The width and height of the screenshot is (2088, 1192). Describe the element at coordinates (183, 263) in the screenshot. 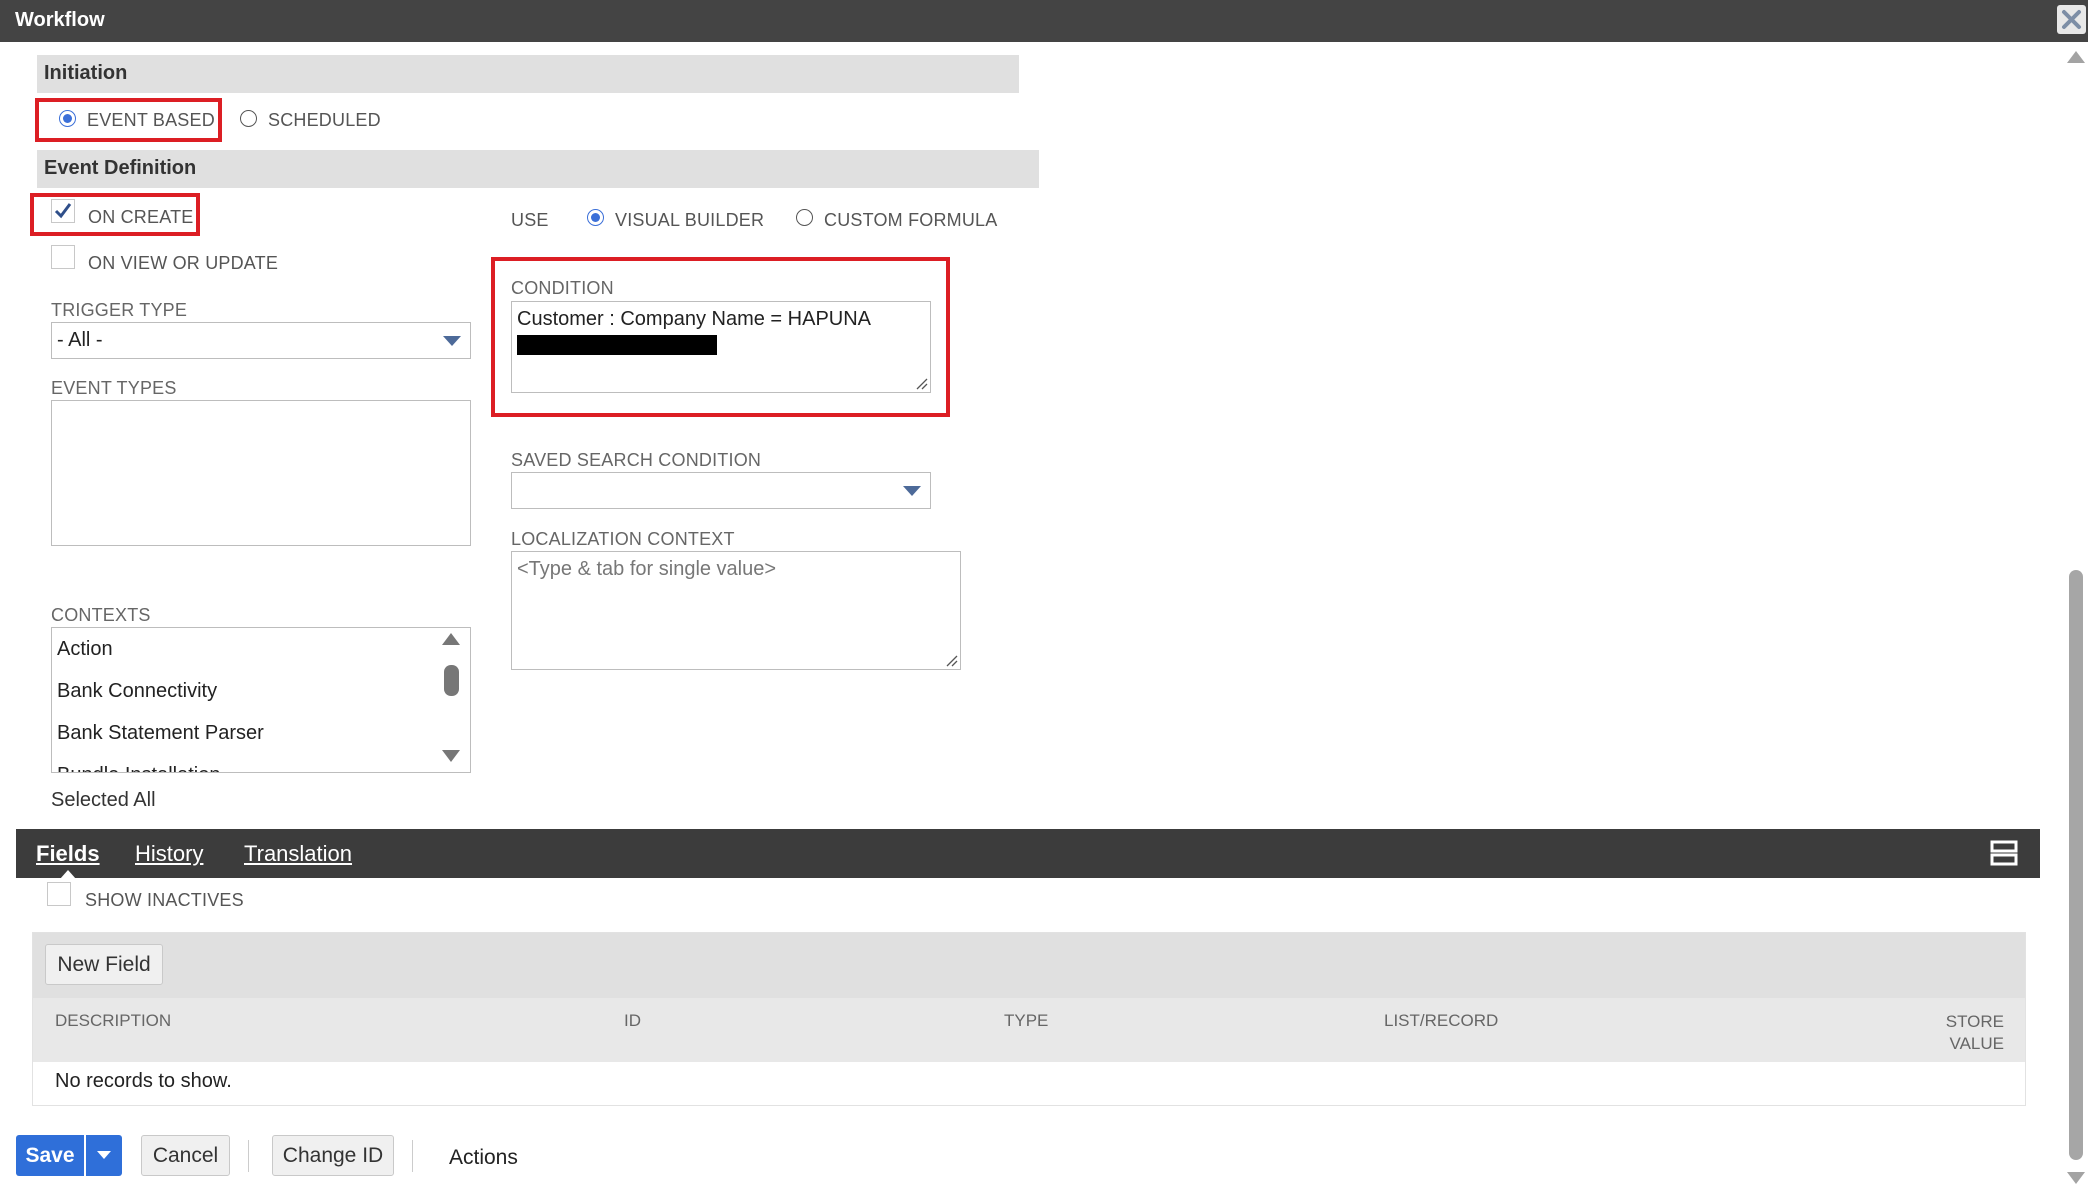

I see `on-view-or-update-label: ON VIEW OR UPDATE` at that location.